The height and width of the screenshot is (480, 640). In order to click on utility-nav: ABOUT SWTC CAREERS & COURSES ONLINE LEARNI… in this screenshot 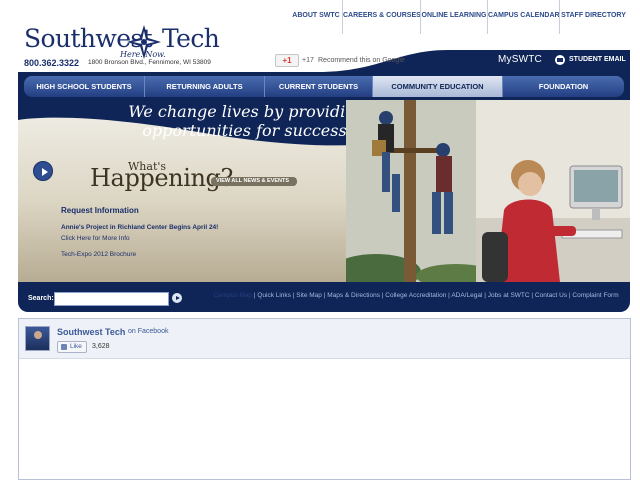, I will do `click(465, 17)`.